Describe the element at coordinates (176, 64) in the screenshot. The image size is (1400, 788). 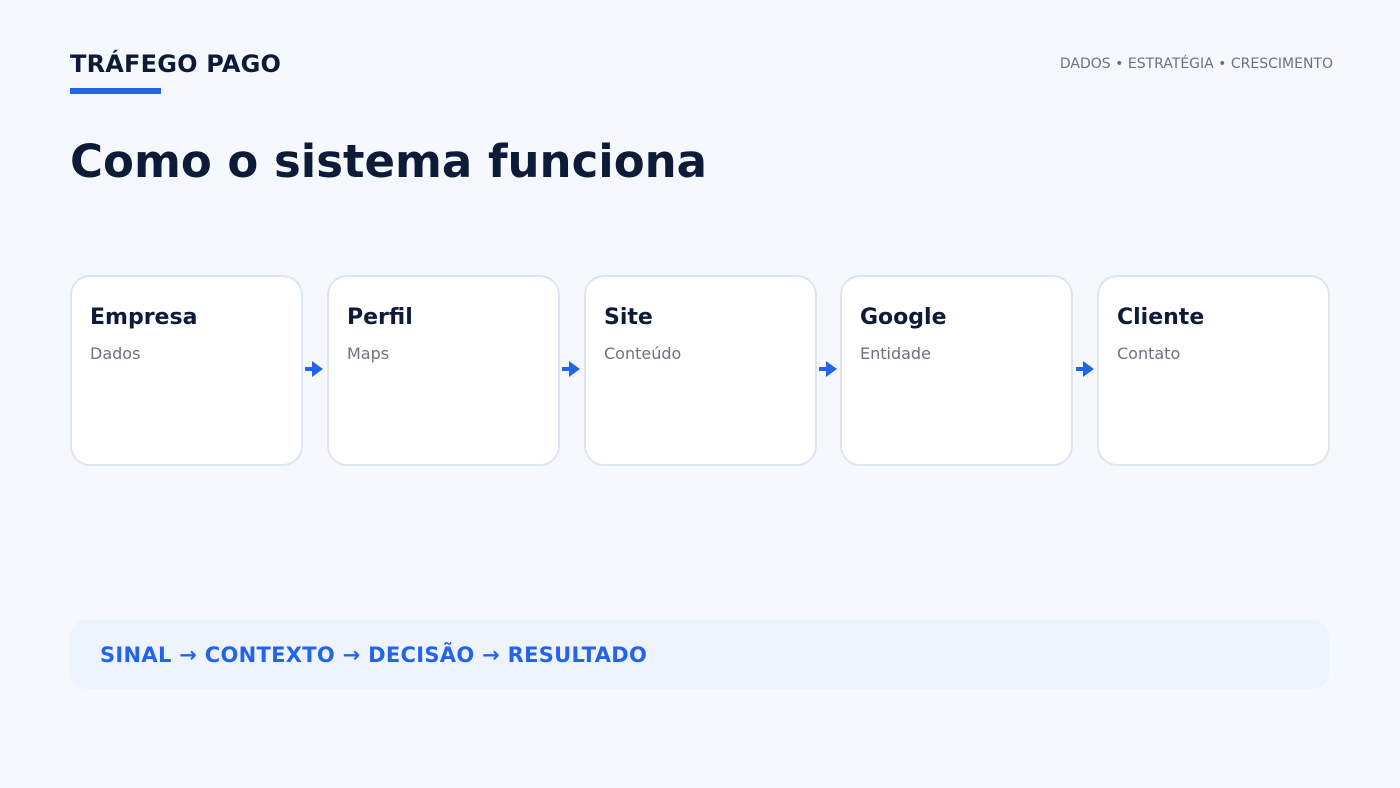
I see `brand-title: TRÁFEGO PAGO` at that location.